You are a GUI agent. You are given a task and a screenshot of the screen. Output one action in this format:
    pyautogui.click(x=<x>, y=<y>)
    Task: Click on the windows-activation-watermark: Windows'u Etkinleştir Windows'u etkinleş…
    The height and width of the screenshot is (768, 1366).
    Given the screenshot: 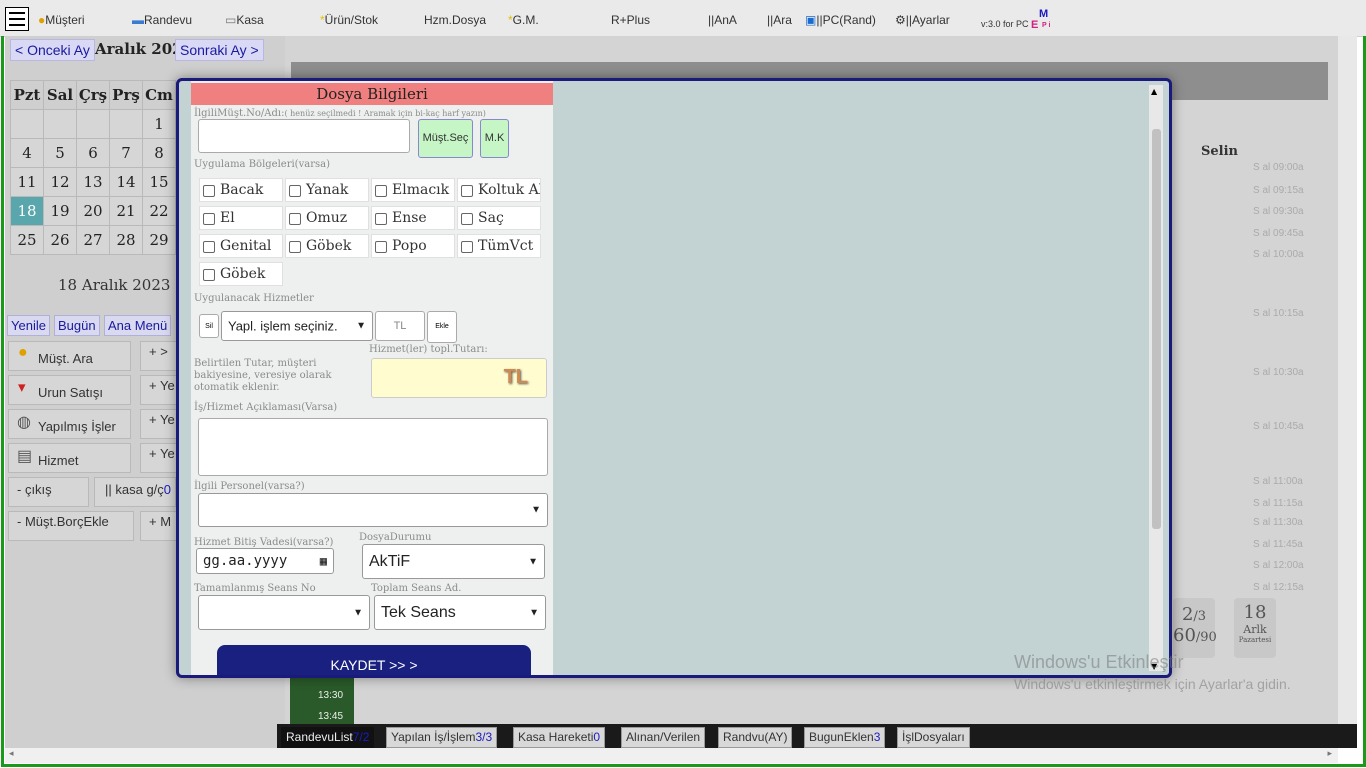 What is the action you would take?
    pyautogui.click(x=1152, y=672)
    